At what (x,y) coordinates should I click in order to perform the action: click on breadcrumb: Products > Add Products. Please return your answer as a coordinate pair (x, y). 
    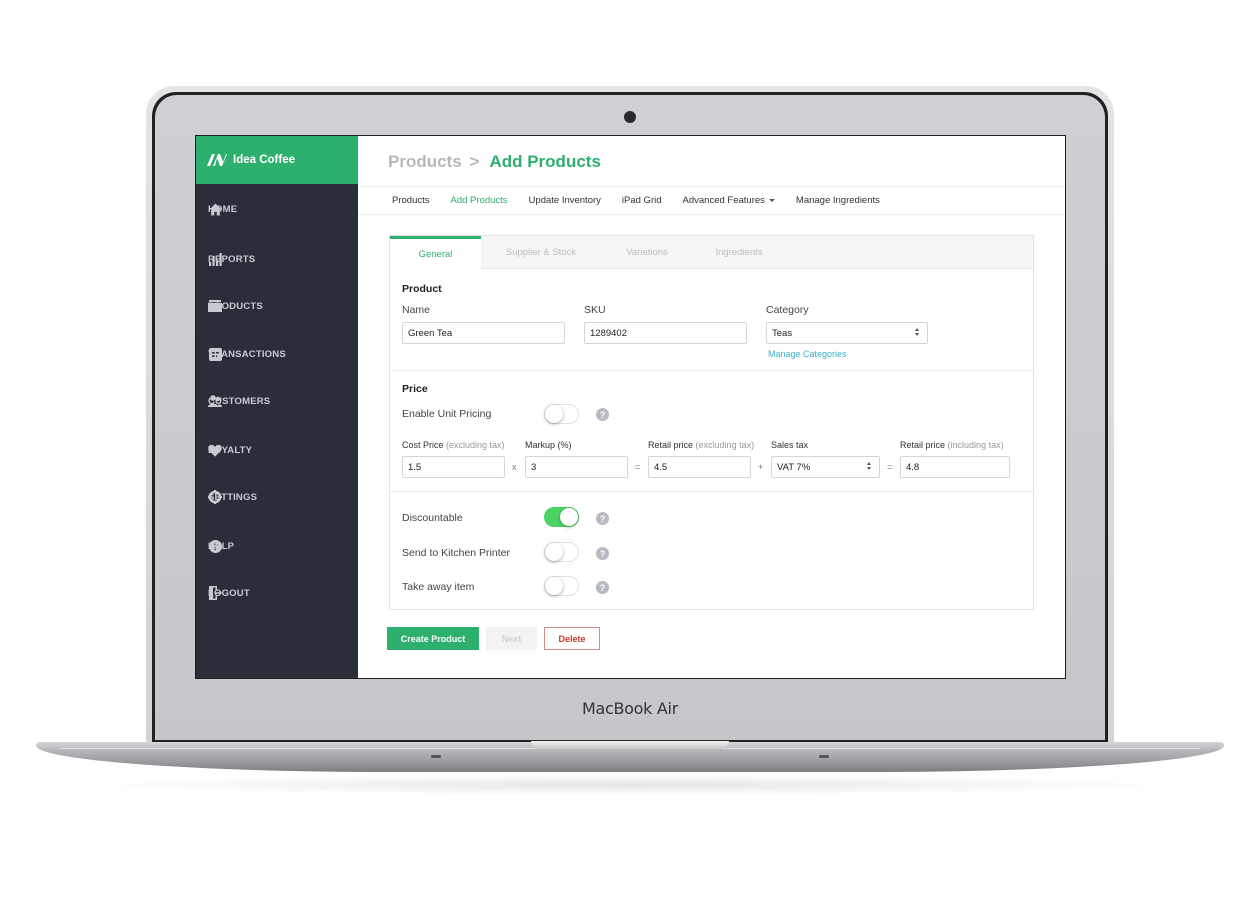
    Looking at the image, I should click on (494, 162).